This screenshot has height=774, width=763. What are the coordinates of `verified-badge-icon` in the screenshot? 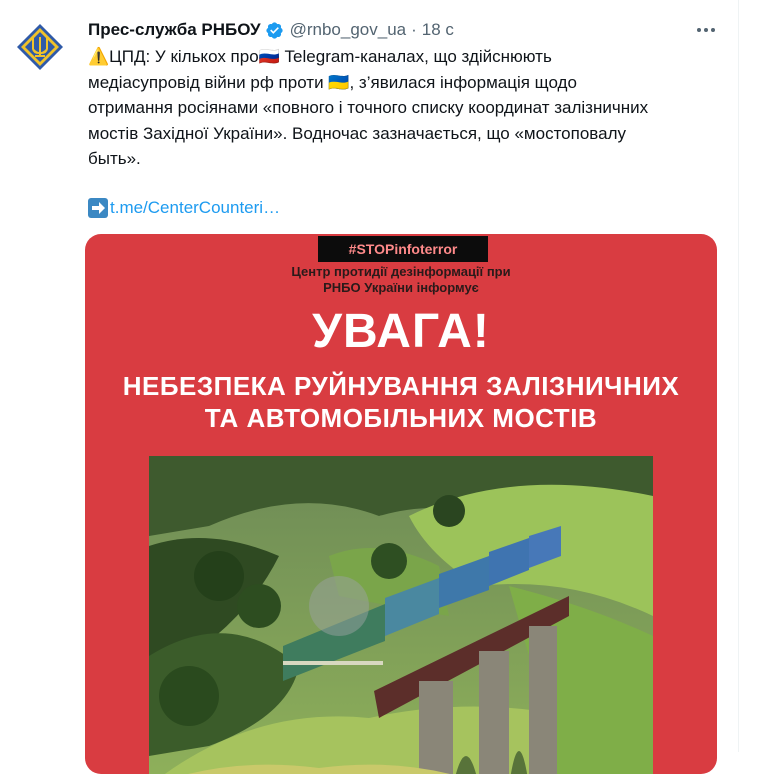 It's located at (274, 30).